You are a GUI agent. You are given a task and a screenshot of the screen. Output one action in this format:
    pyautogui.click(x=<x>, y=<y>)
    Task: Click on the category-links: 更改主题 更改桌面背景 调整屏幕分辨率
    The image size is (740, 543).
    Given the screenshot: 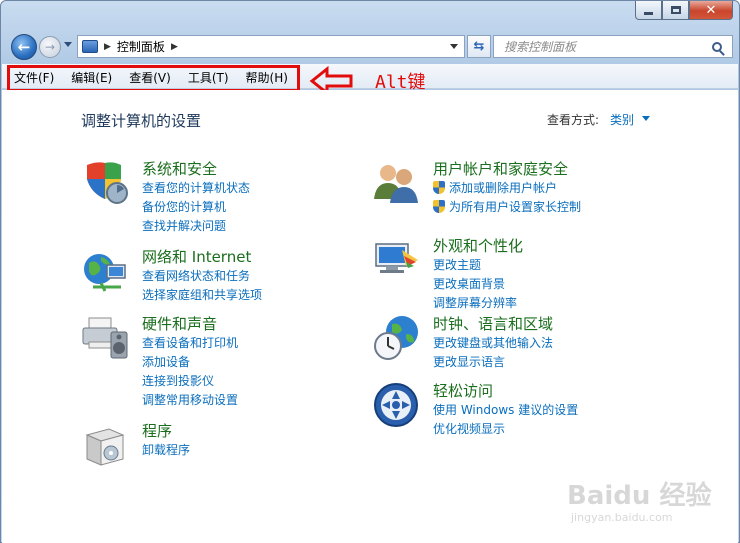 What is the action you would take?
    pyautogui.click(x=475, y=284)
    